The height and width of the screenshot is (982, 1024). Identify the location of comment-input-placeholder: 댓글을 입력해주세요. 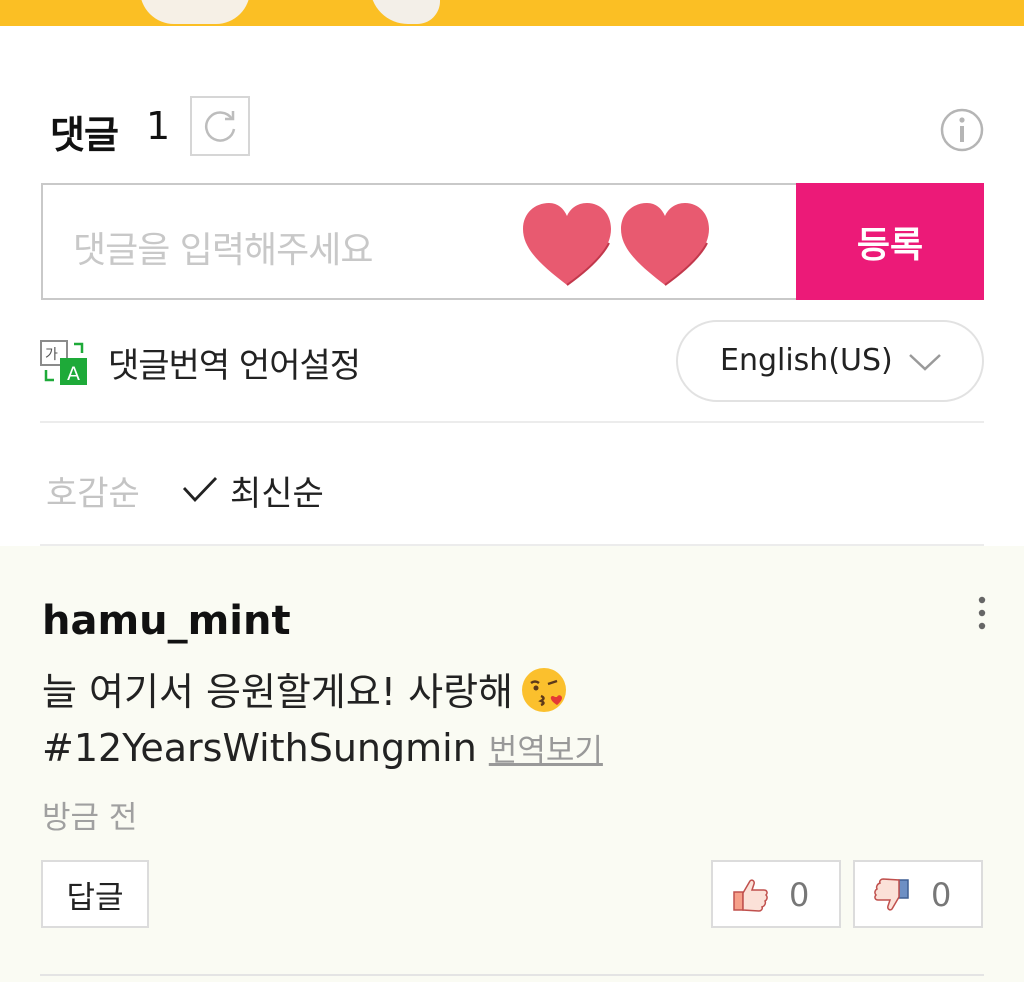
(223, 250).